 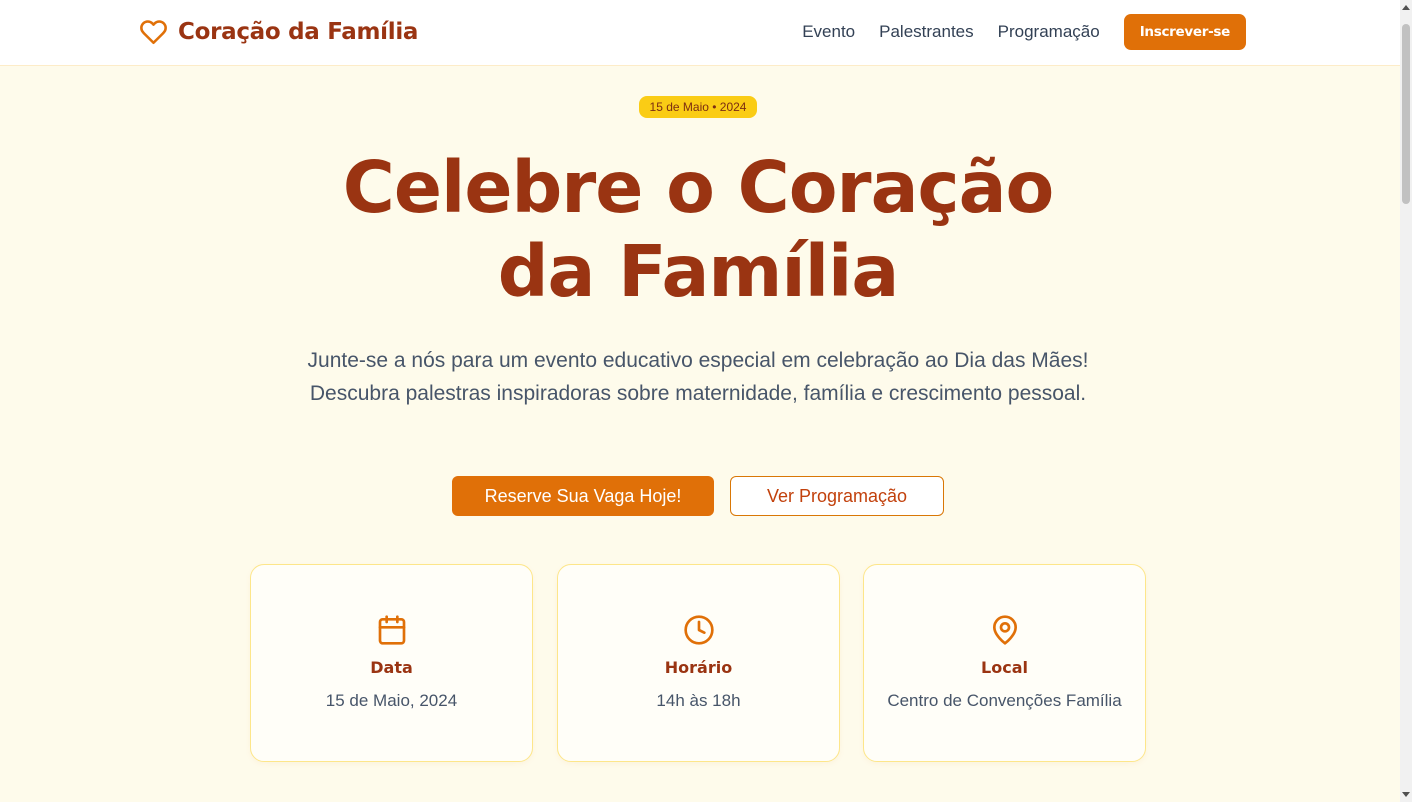 I want to click on brand-name: Coração da Família, so click(x=298, y=32).